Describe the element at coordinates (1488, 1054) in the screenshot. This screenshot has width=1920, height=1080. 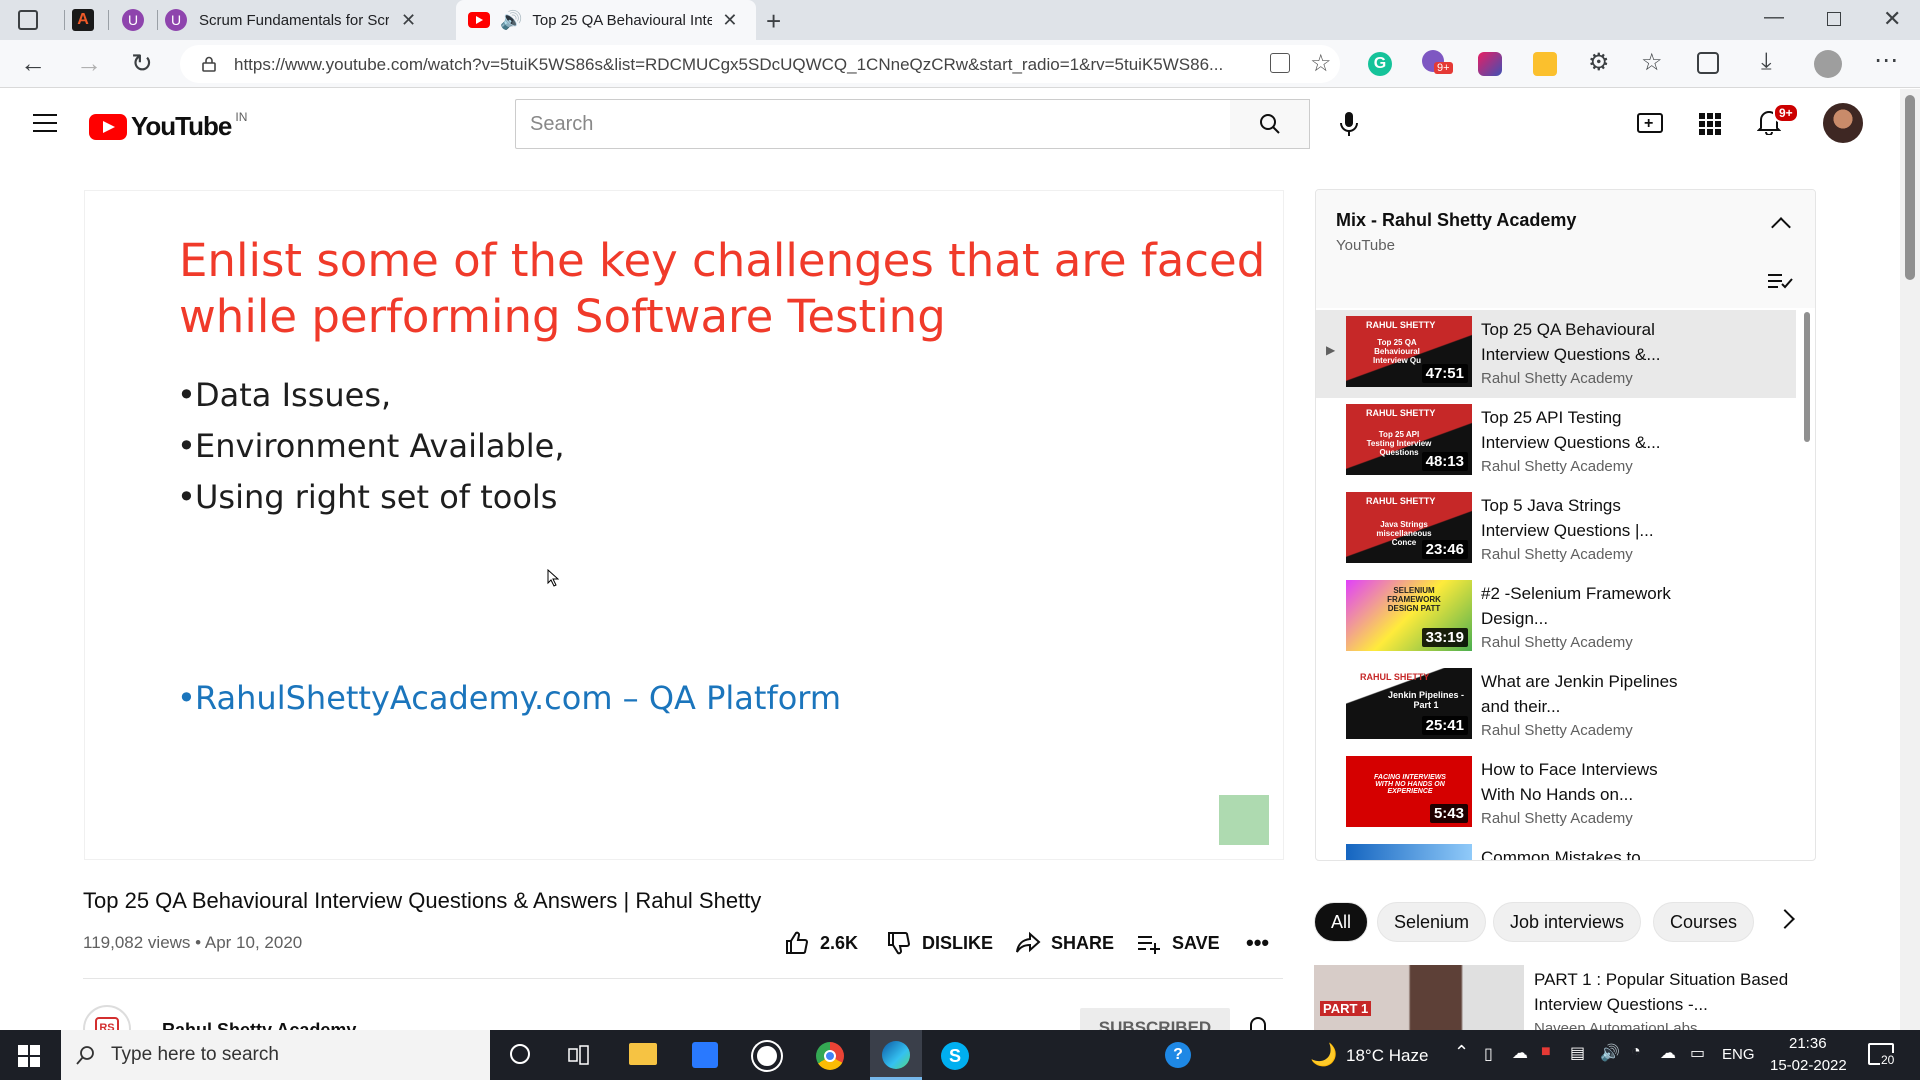
I see `tray-device-icon: ▯` at that location.